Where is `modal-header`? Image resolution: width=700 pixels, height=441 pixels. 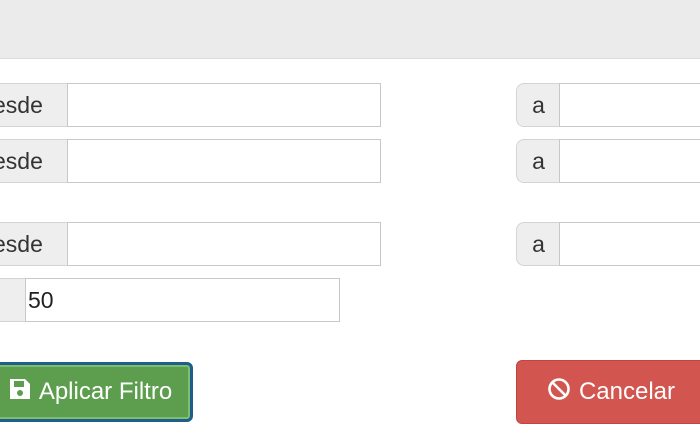 modal-header is located at coordinates (350, 29).